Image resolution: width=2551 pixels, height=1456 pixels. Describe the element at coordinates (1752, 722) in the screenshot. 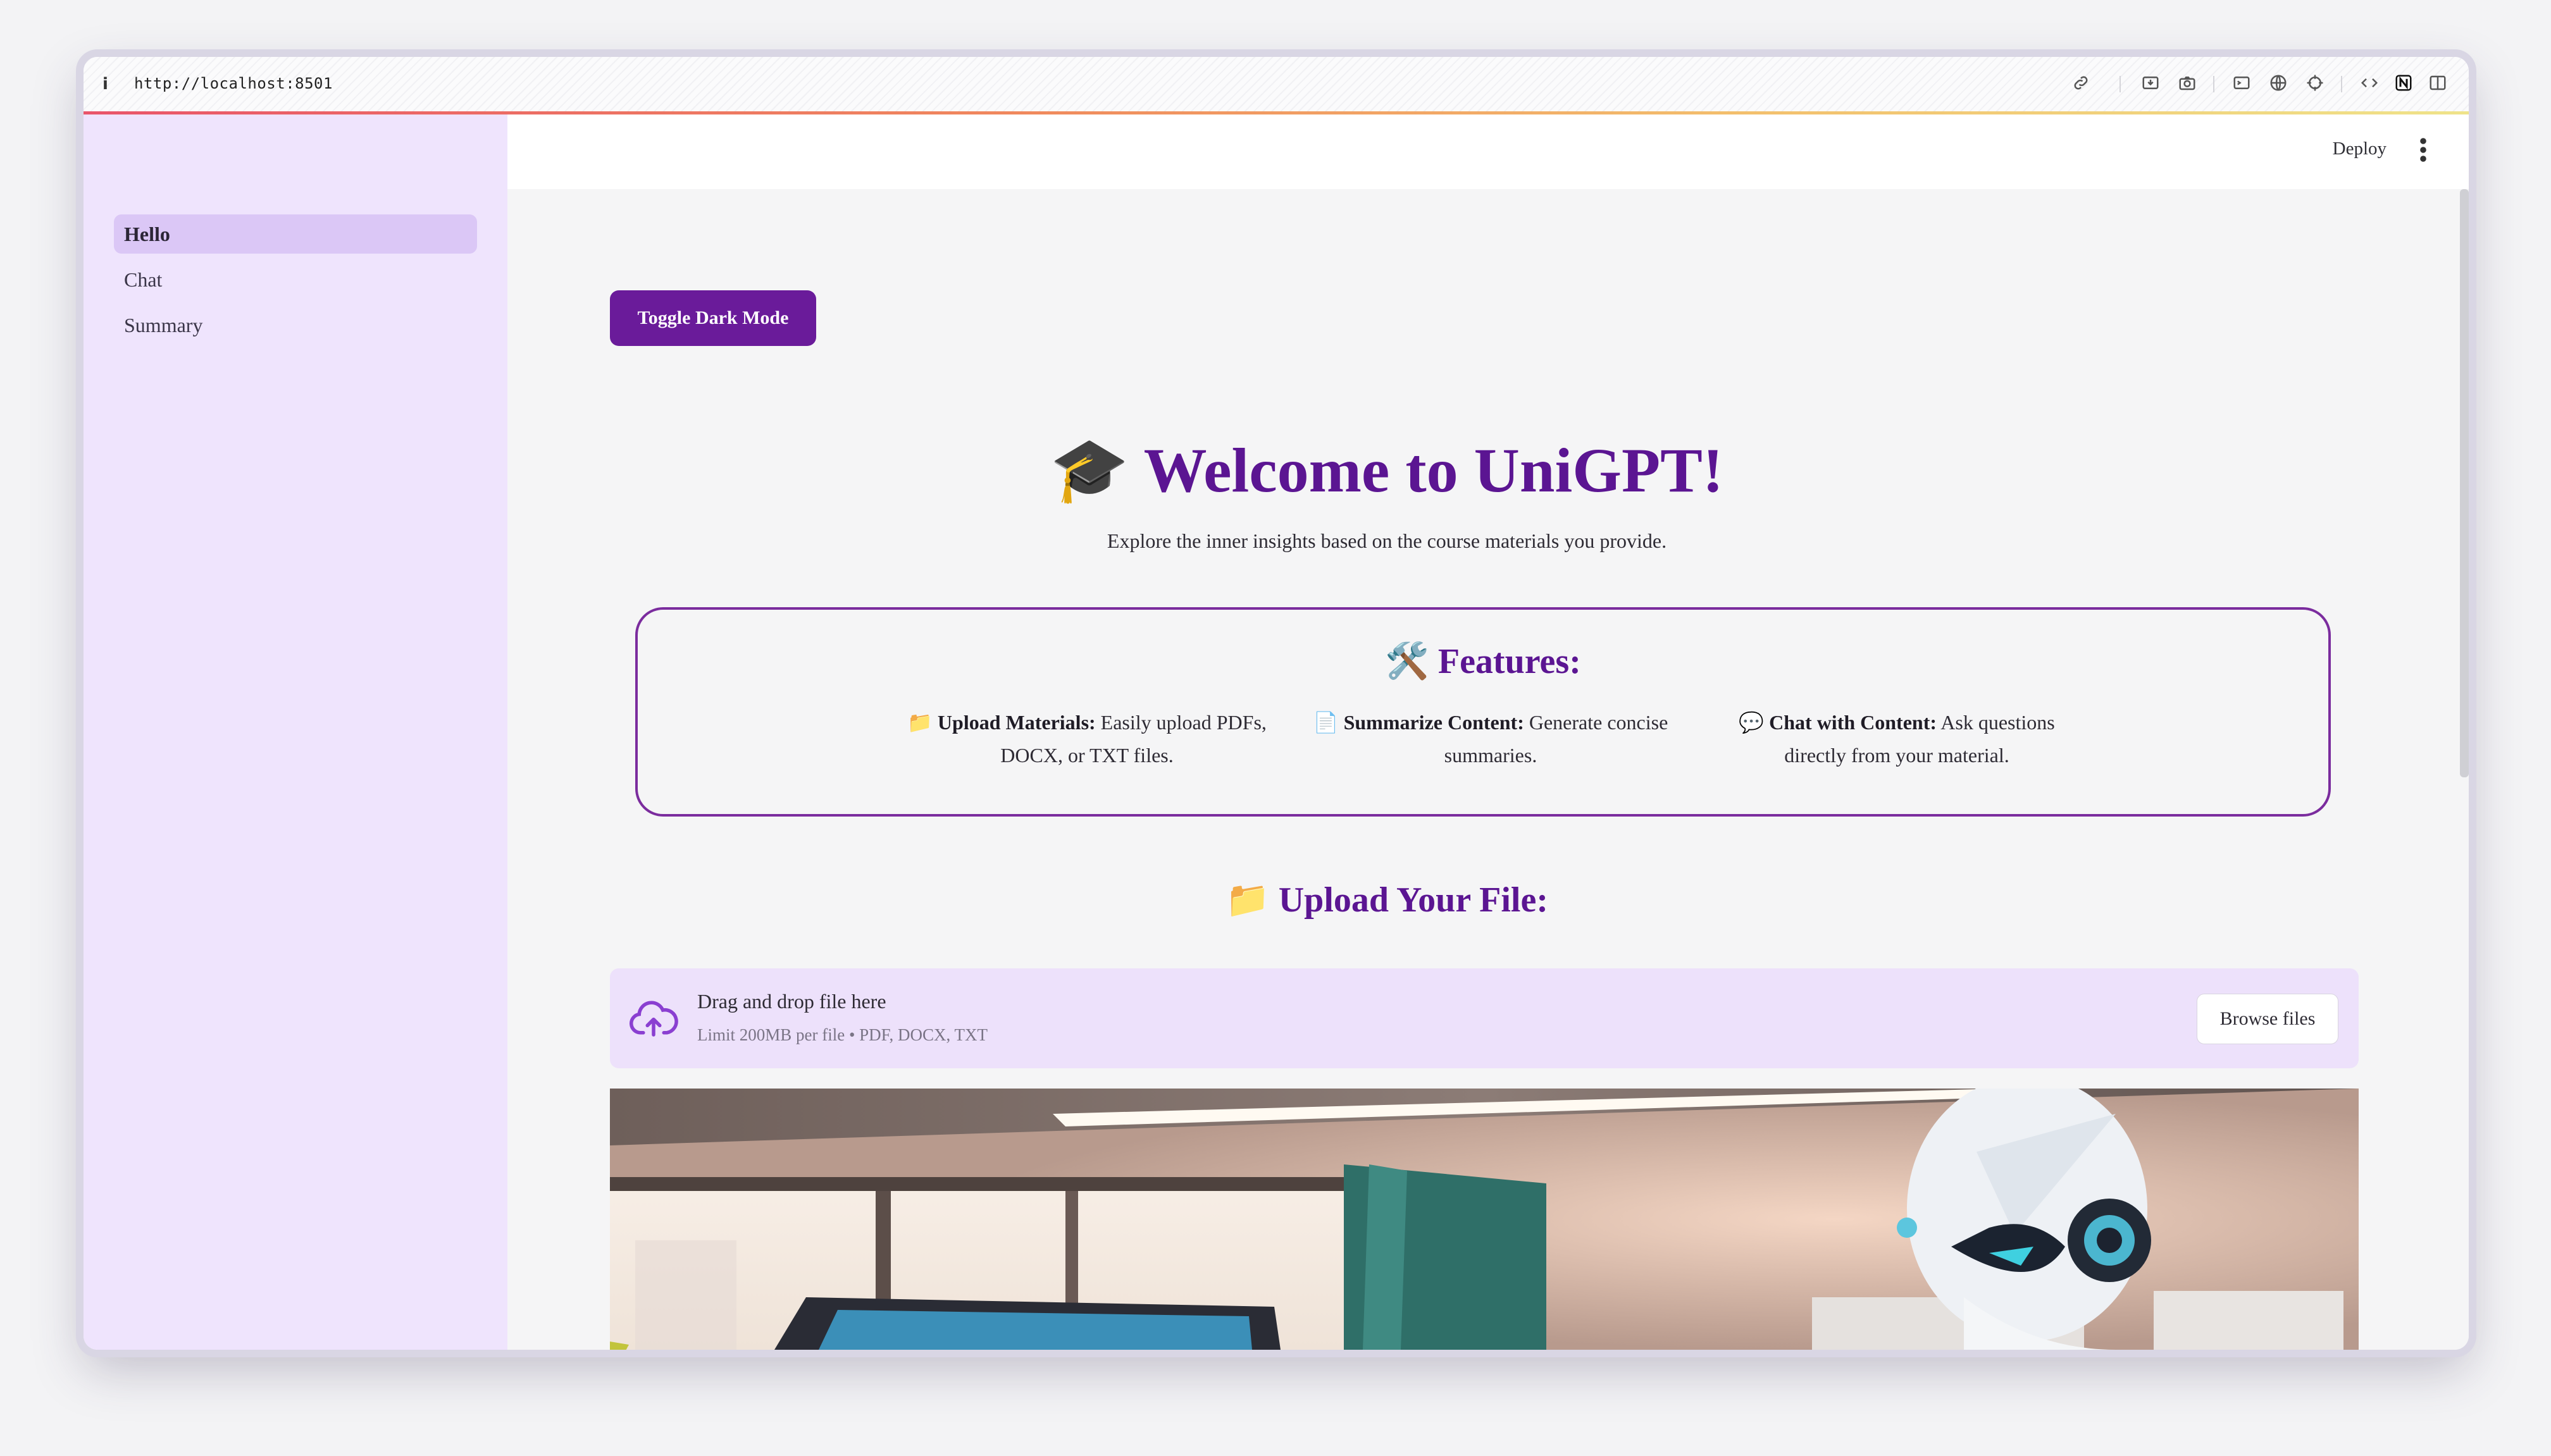

I see `speech-bubble-icon: 💬` at that location.